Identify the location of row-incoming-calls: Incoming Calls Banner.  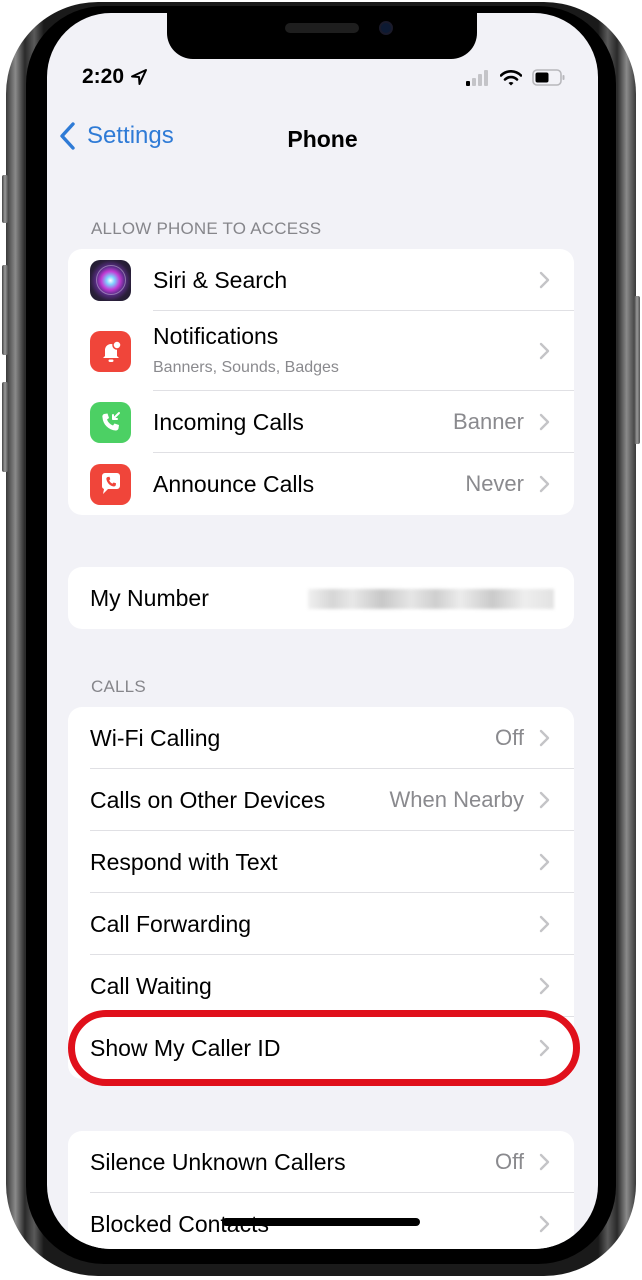
(321, 422).